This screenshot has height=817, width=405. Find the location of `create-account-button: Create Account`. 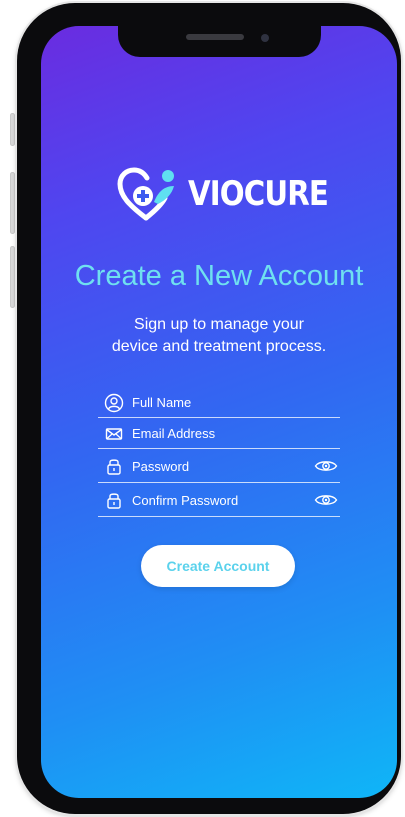

create-account-button: Create Account is located at coordinates (218, 566).